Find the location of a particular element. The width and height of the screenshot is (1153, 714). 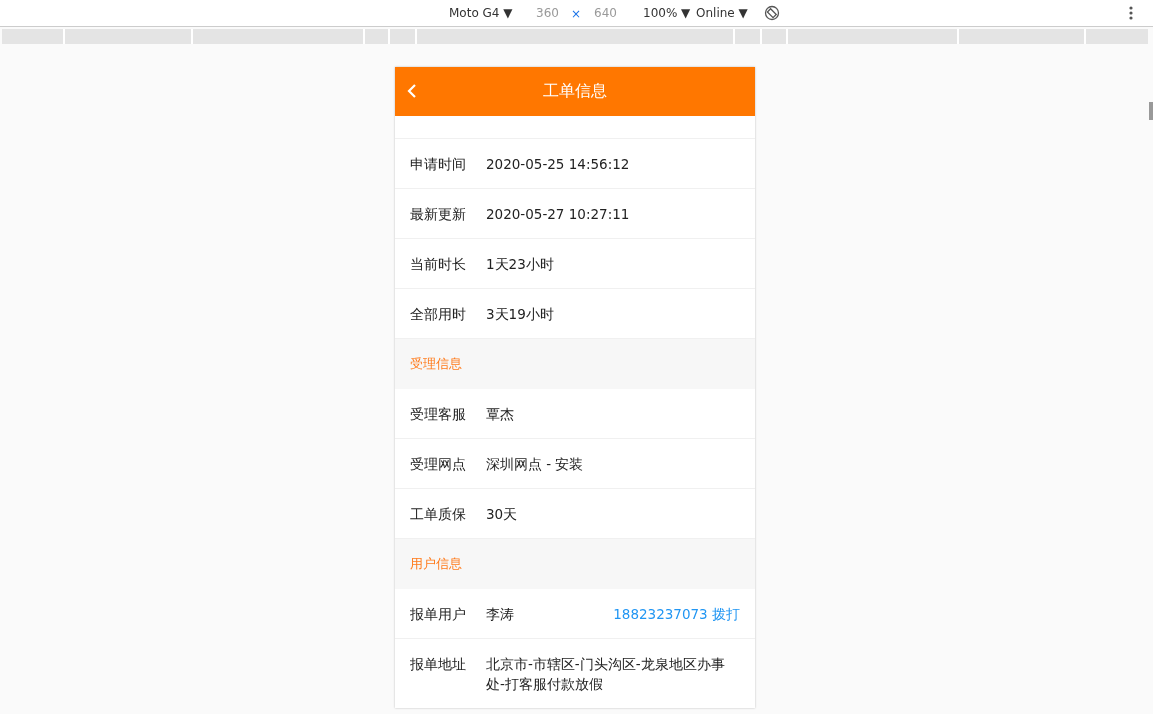

rotate-icon is located at coordinates (772, 13).